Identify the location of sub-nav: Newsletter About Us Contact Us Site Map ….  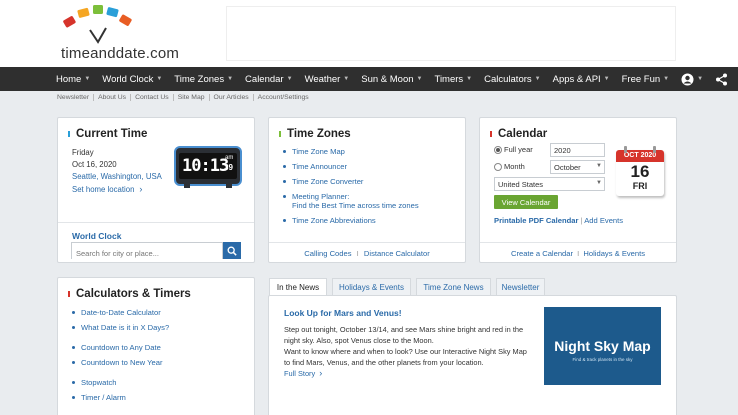
(187, 97).